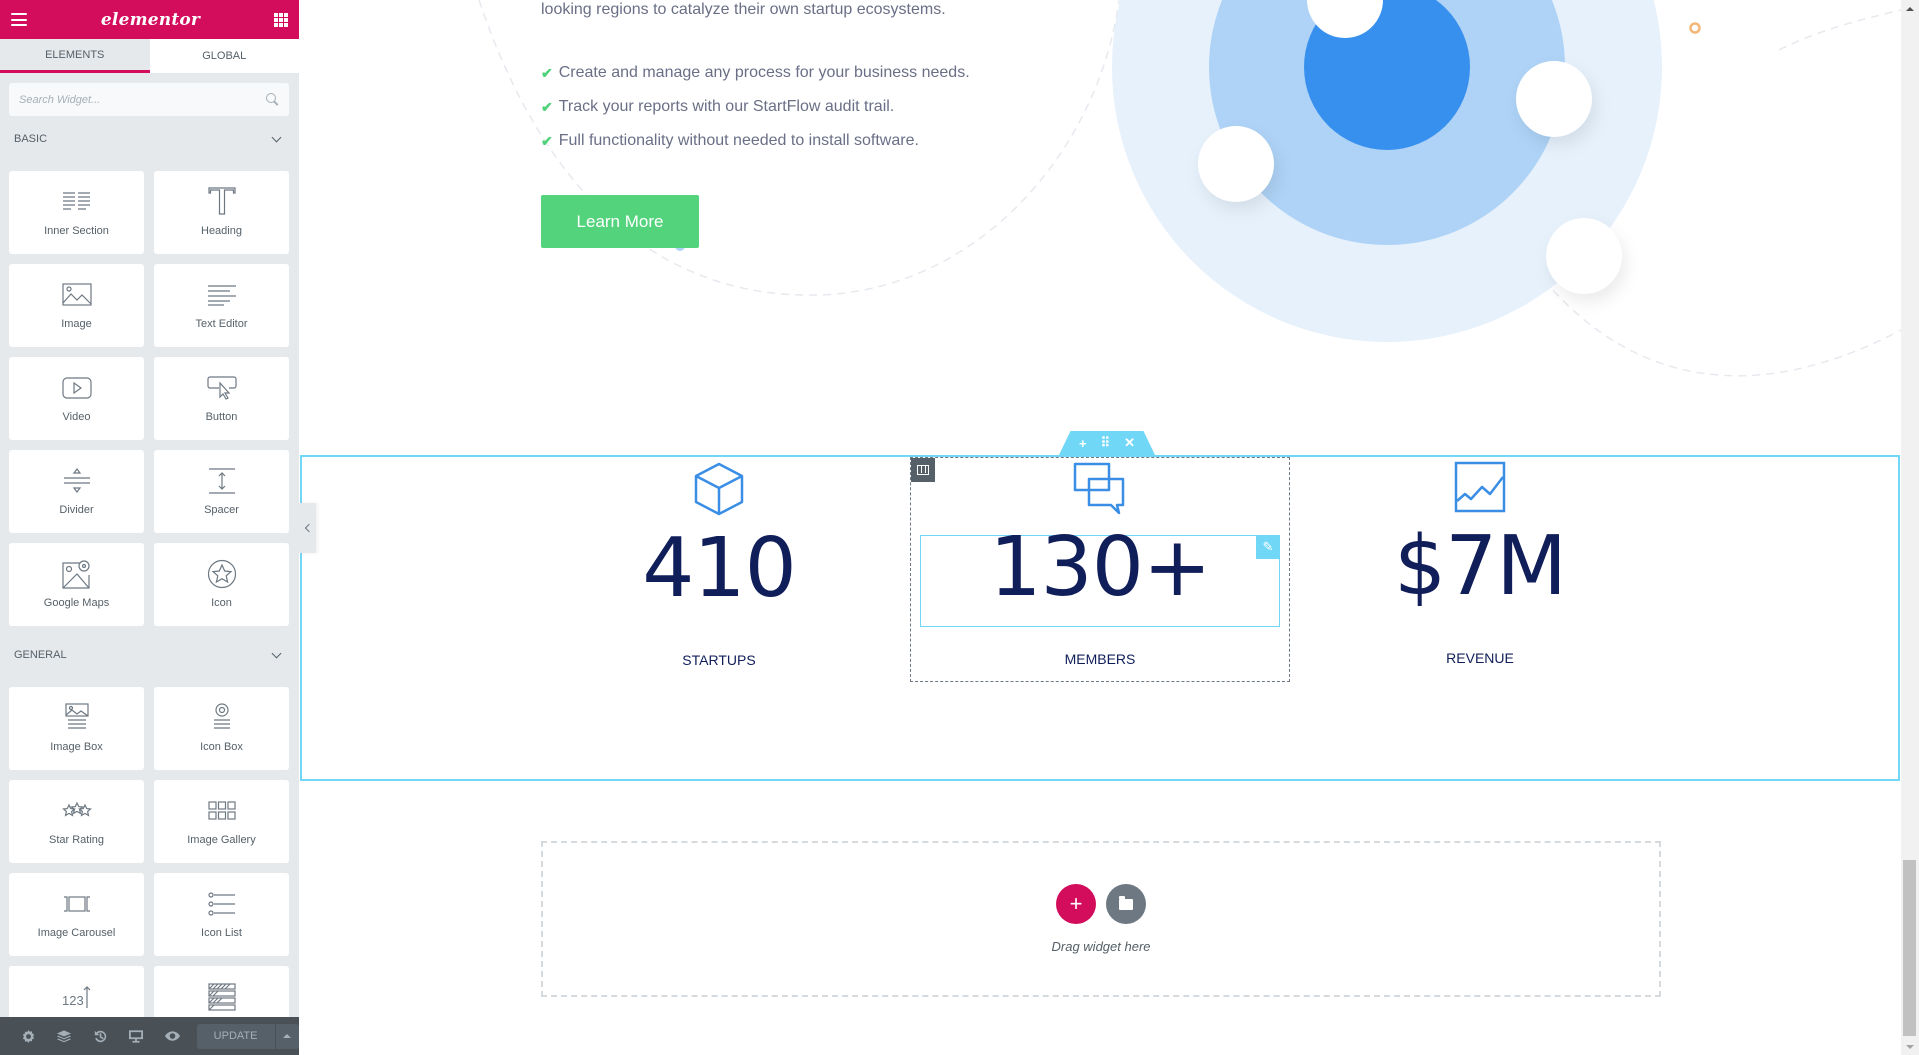 This screenshot has height=1055, width=1919. Describe the element at coordinates (136, 1036) in the screenshot. I see `responsive-mode-icon` at that location.